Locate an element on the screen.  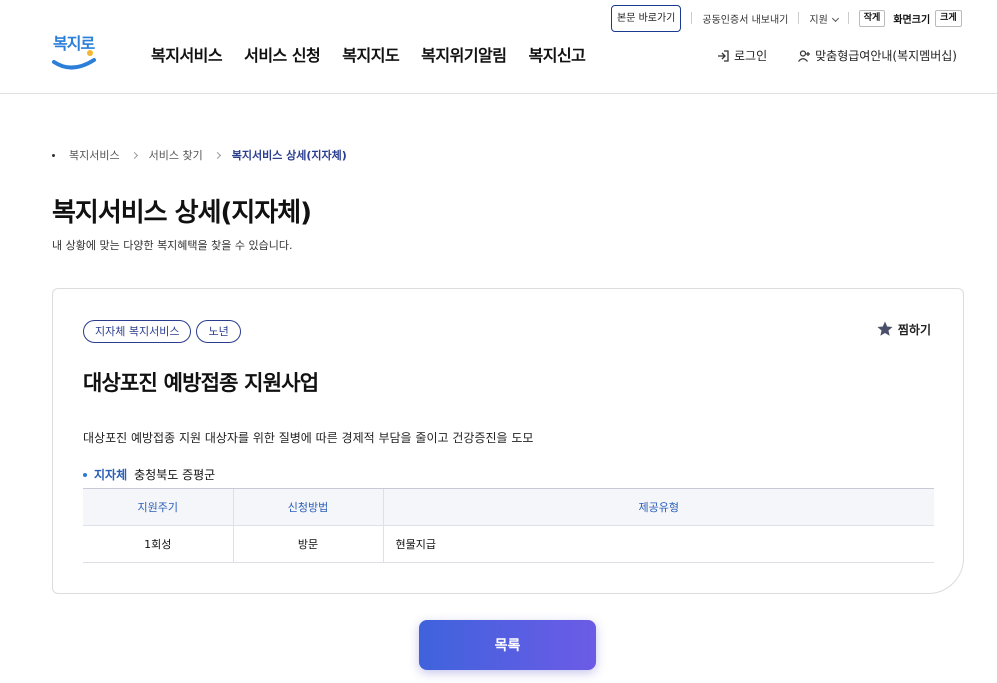
zoom-label: 화면크기 is located at coordinates (912, 20).